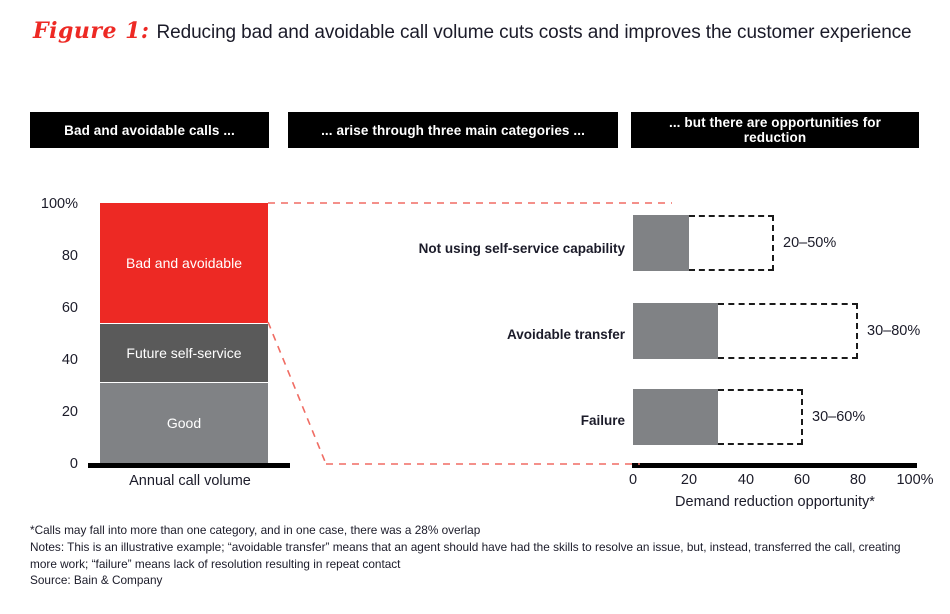  I want to click on range-bar-label-failure: Failure, so click(602, 420).